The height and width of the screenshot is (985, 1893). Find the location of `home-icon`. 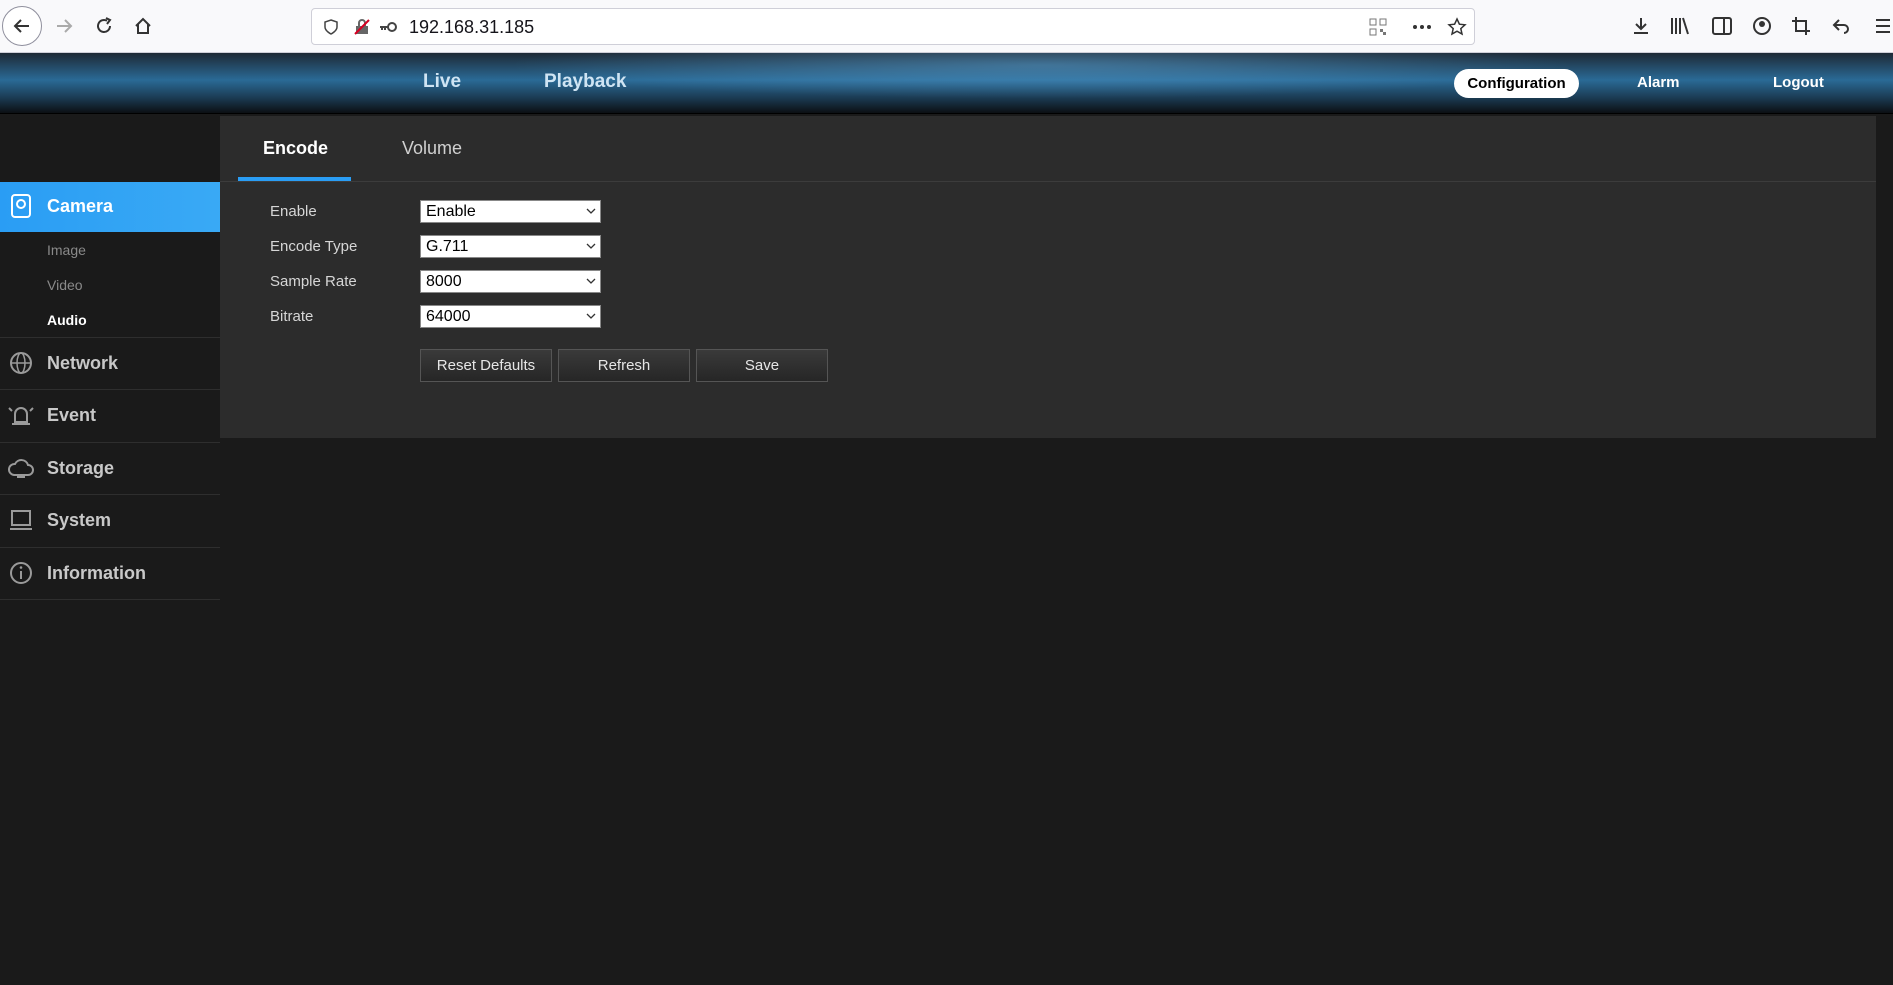

home-icon is located at coordinates (143, 25).